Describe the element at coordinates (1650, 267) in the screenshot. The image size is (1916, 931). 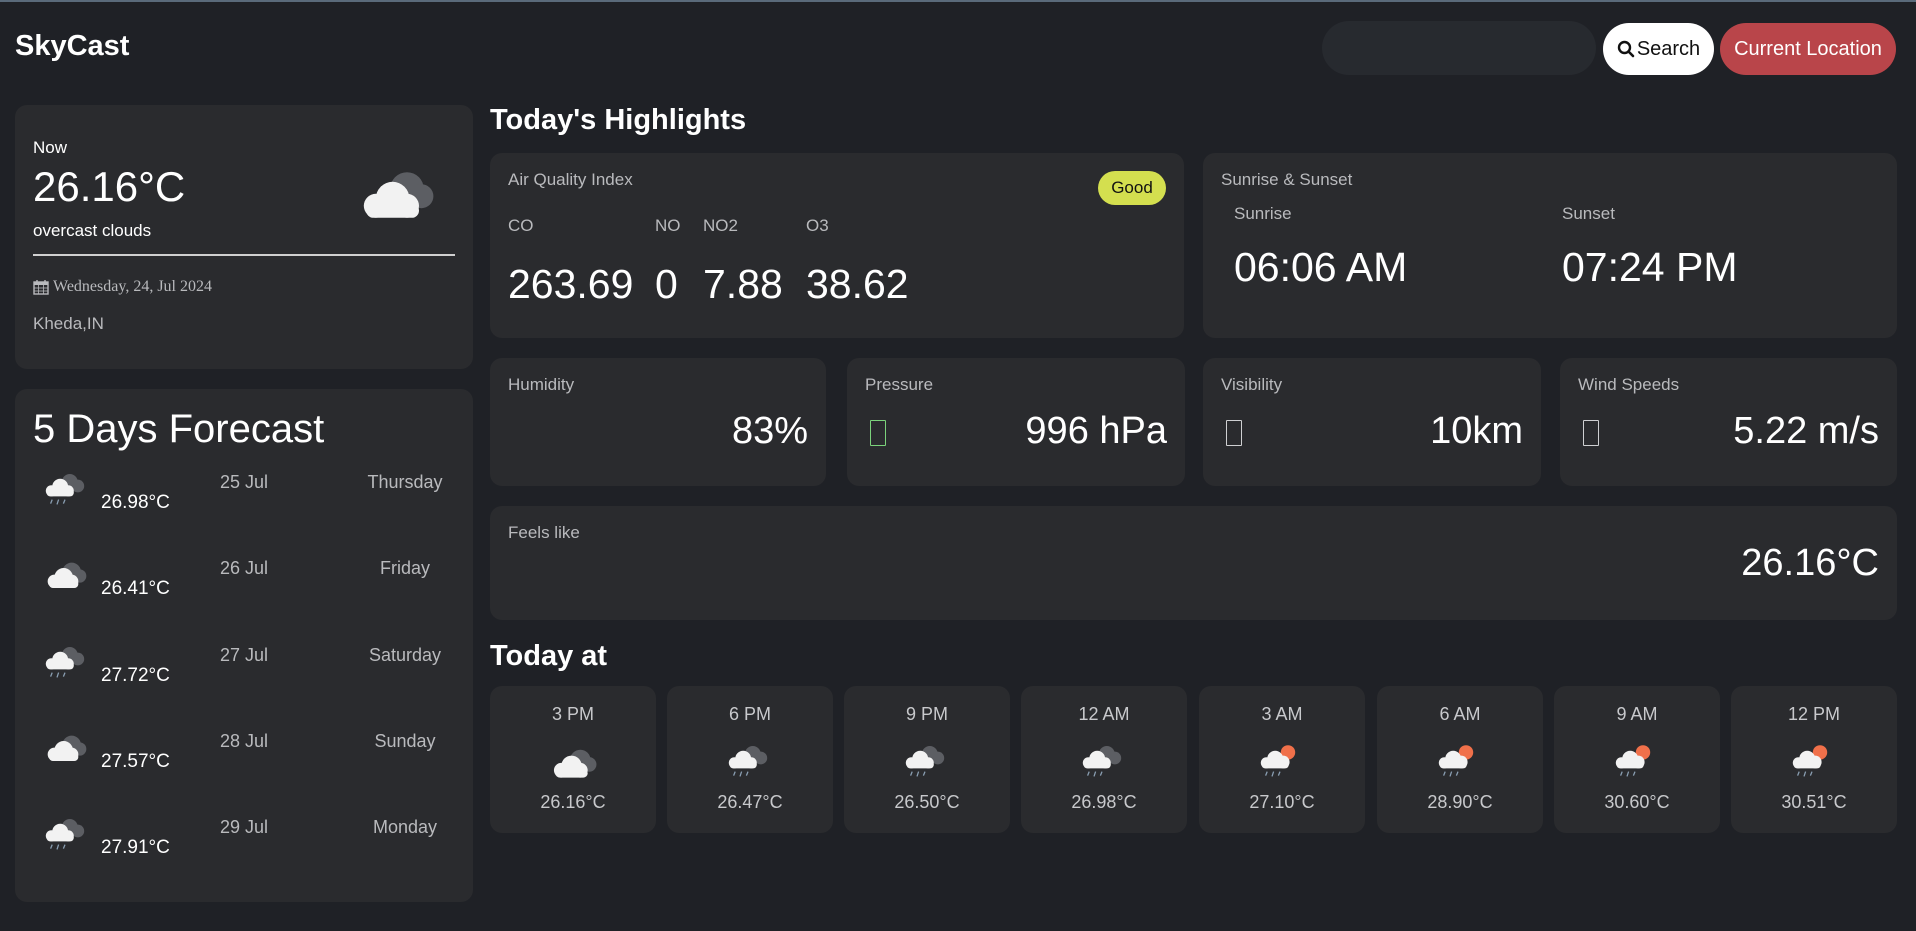
I see `sunset-time: 07:24 PM` at that location.